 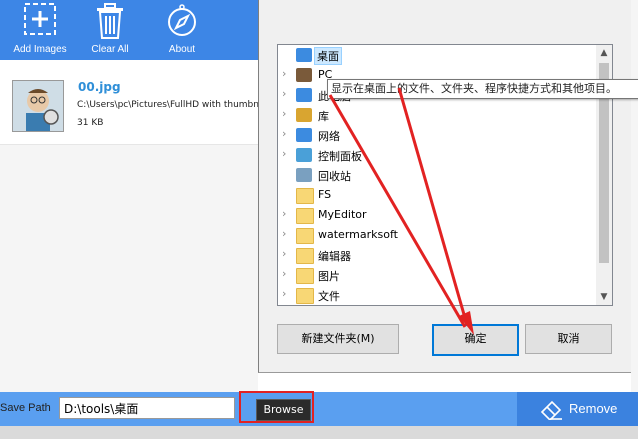 I want to click on scroll-up-icon: ▲, so click(x=604, y=53).